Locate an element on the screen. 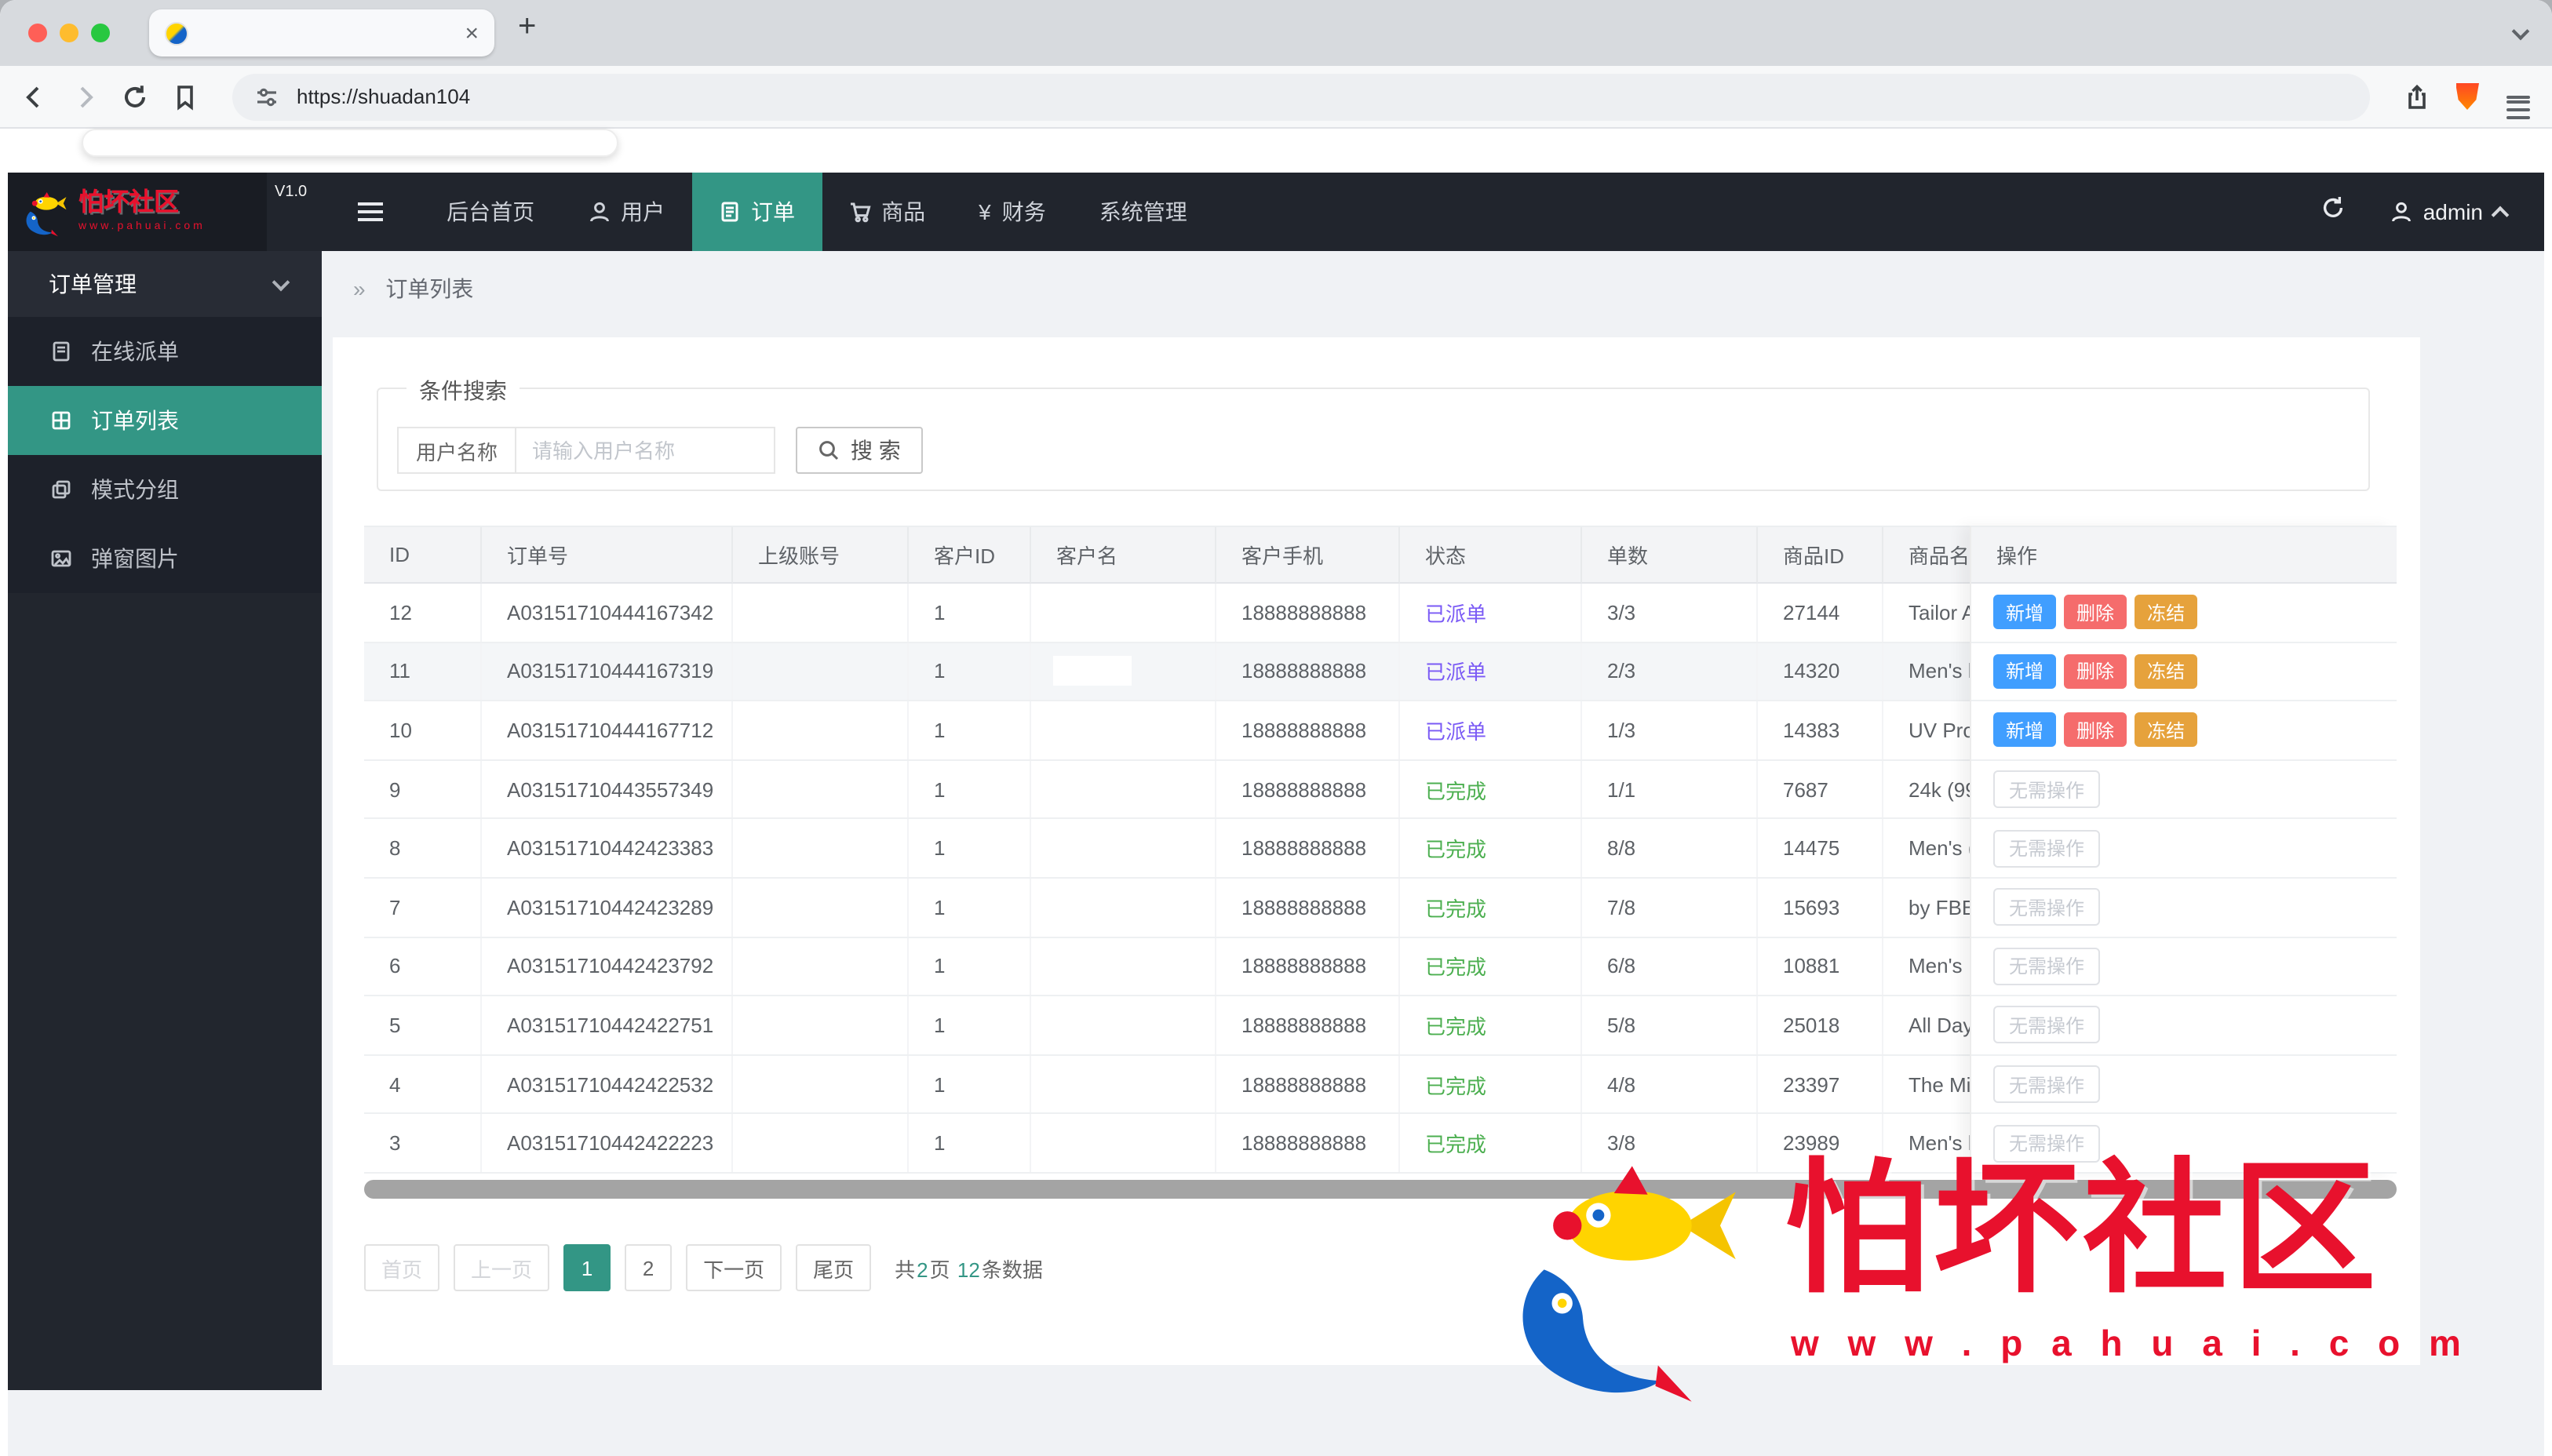 This screenshot has height=1456, width=2552. back-icon is located at coordinates (34, 96).